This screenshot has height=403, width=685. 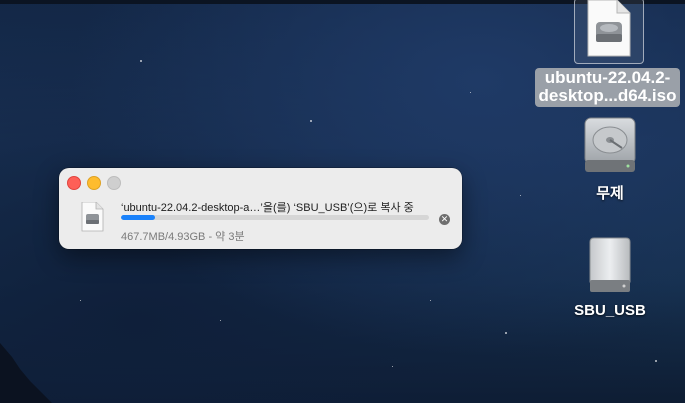 What do you see at coordinates (610, 144) in the screenshot?
I see `internal-drive-icon` at bounding box center [610, 144].